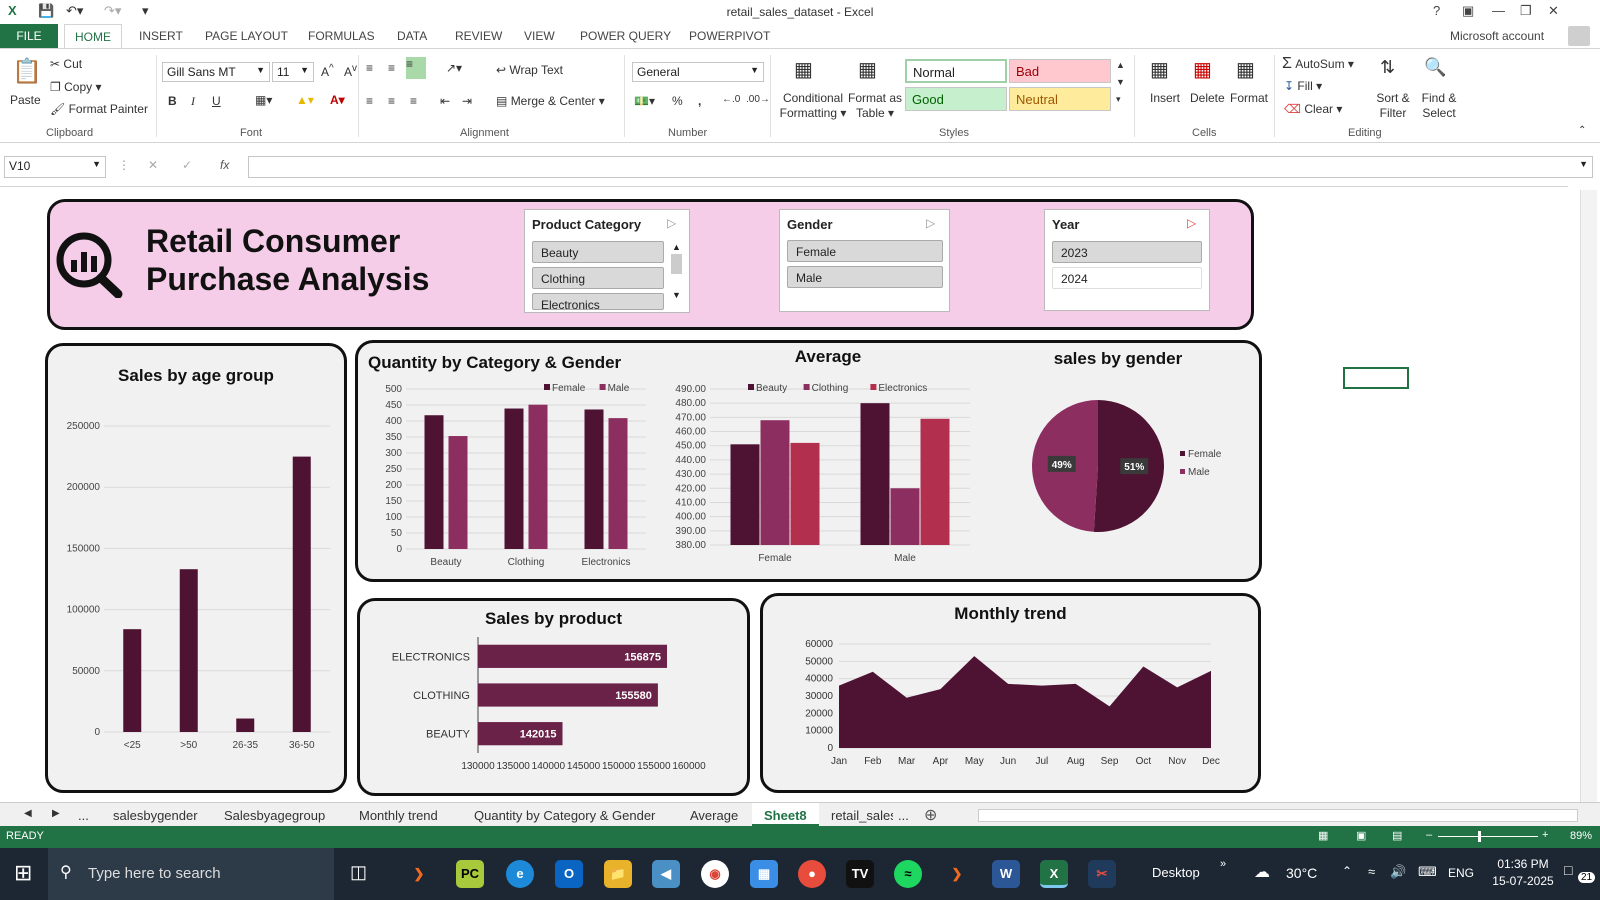  I want to click on align-center-icon: ≡, so click(391, 101).